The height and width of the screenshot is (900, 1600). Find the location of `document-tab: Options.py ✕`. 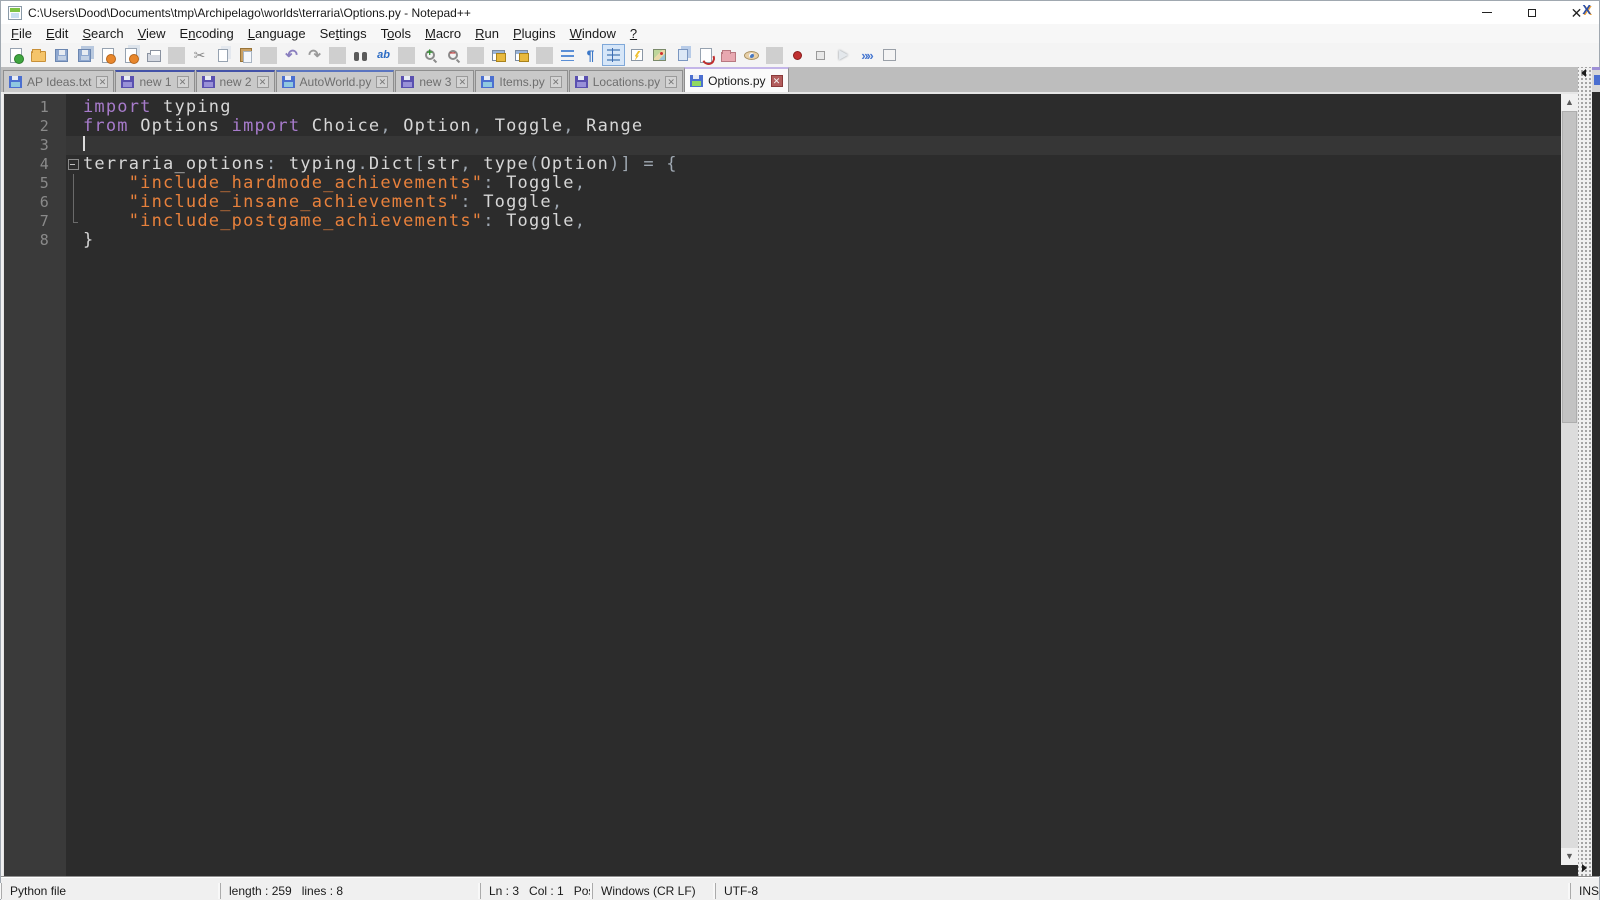

document-tab: Options.py ✕ is located at coordinates (736, 79).